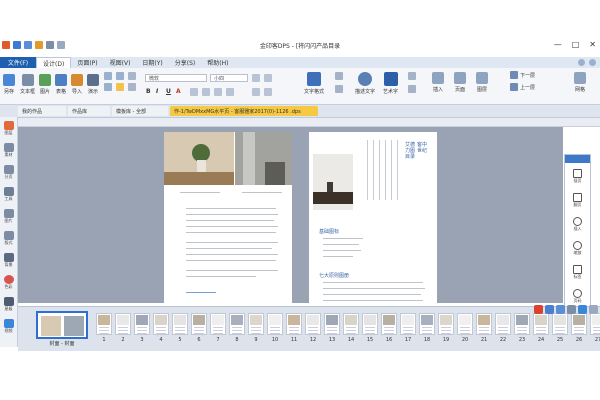  Describe the element at coordinates (538, 309) in the screenshot. I see `sogou-icon` at that location.